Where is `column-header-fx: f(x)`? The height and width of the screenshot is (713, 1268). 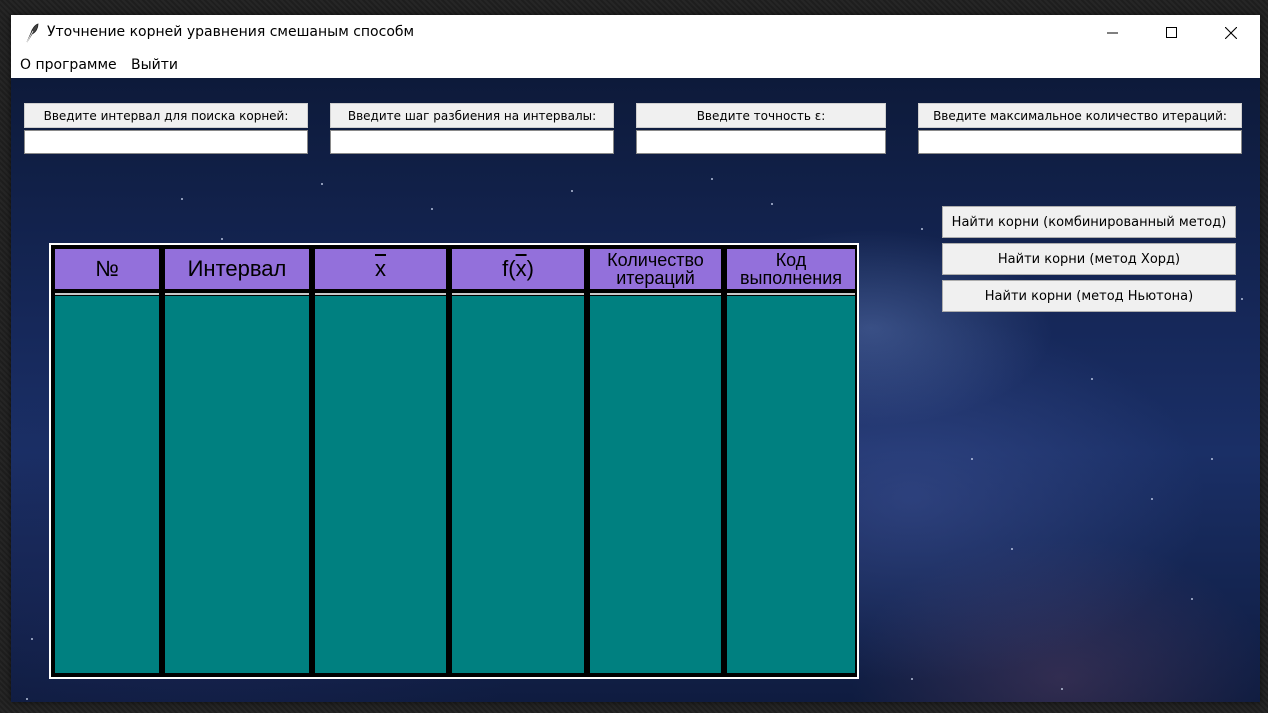 column-header-fx: f(x) is located at coordinates (518, 269).